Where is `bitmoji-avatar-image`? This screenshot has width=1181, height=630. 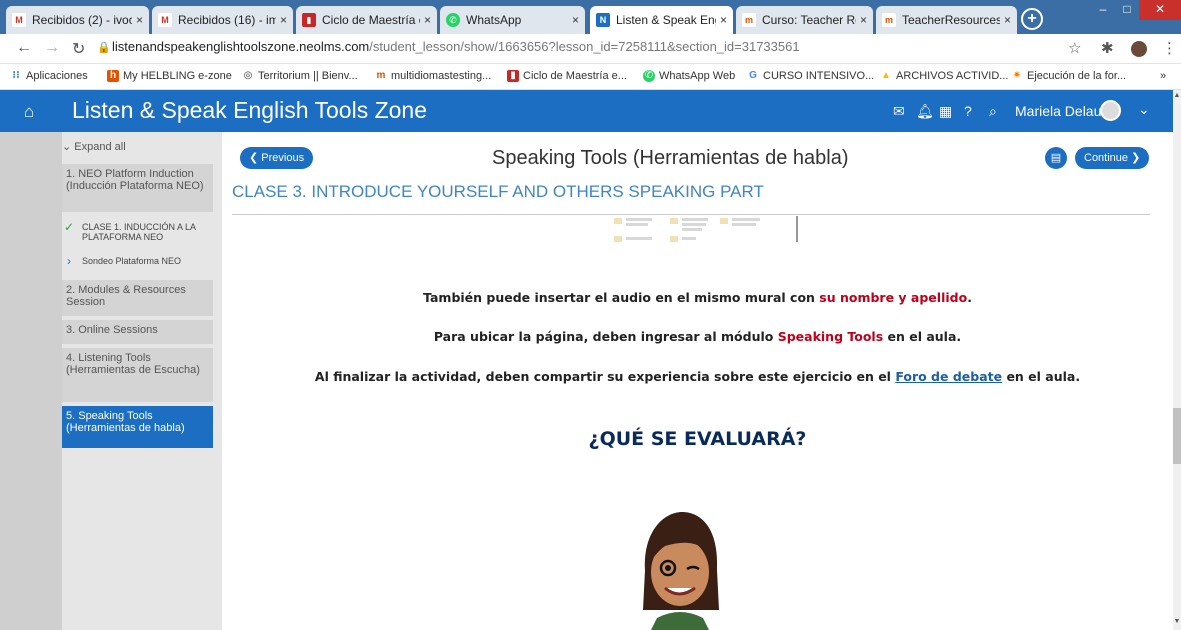 bitmoji-avatar-image is located at coordinates (681, 571).